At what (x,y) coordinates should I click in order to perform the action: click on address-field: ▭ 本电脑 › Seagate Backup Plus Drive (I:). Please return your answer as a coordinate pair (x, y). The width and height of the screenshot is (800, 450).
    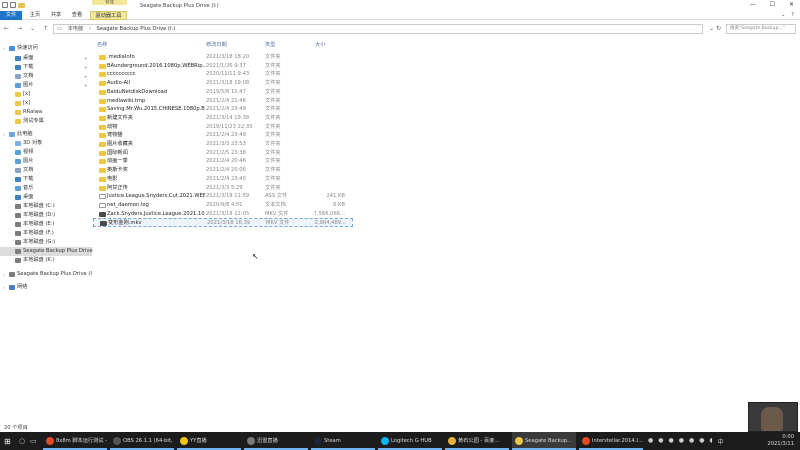
    Looking at the image, I should click on (378, 29).